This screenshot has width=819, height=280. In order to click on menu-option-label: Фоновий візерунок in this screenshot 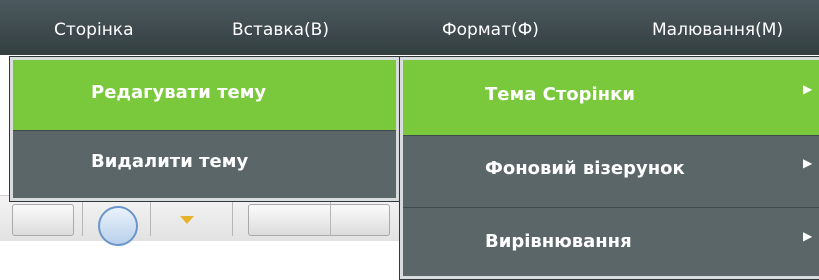, I will do `click(585, 168)`.